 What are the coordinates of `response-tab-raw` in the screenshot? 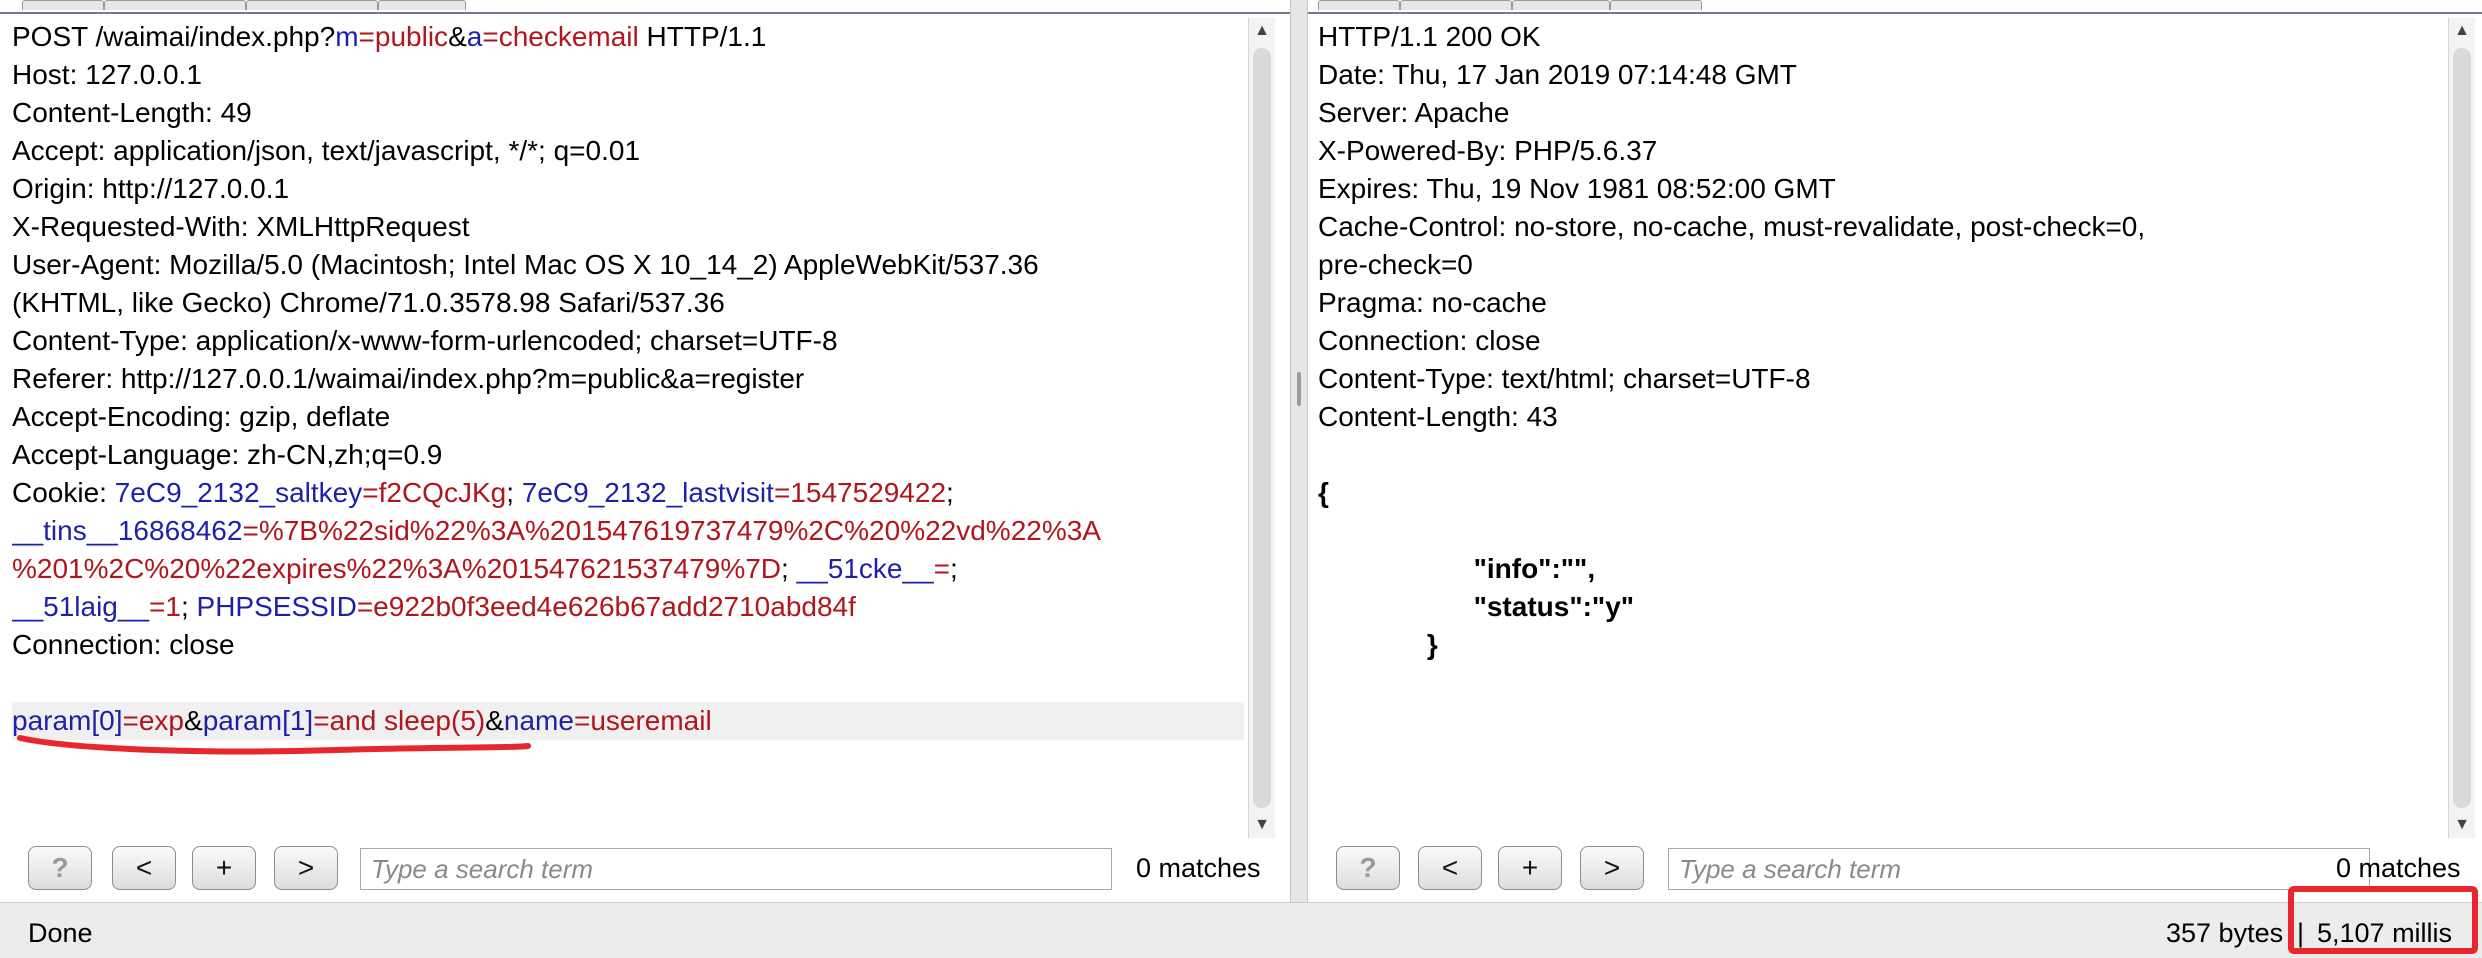 It's located at (1359, 5).